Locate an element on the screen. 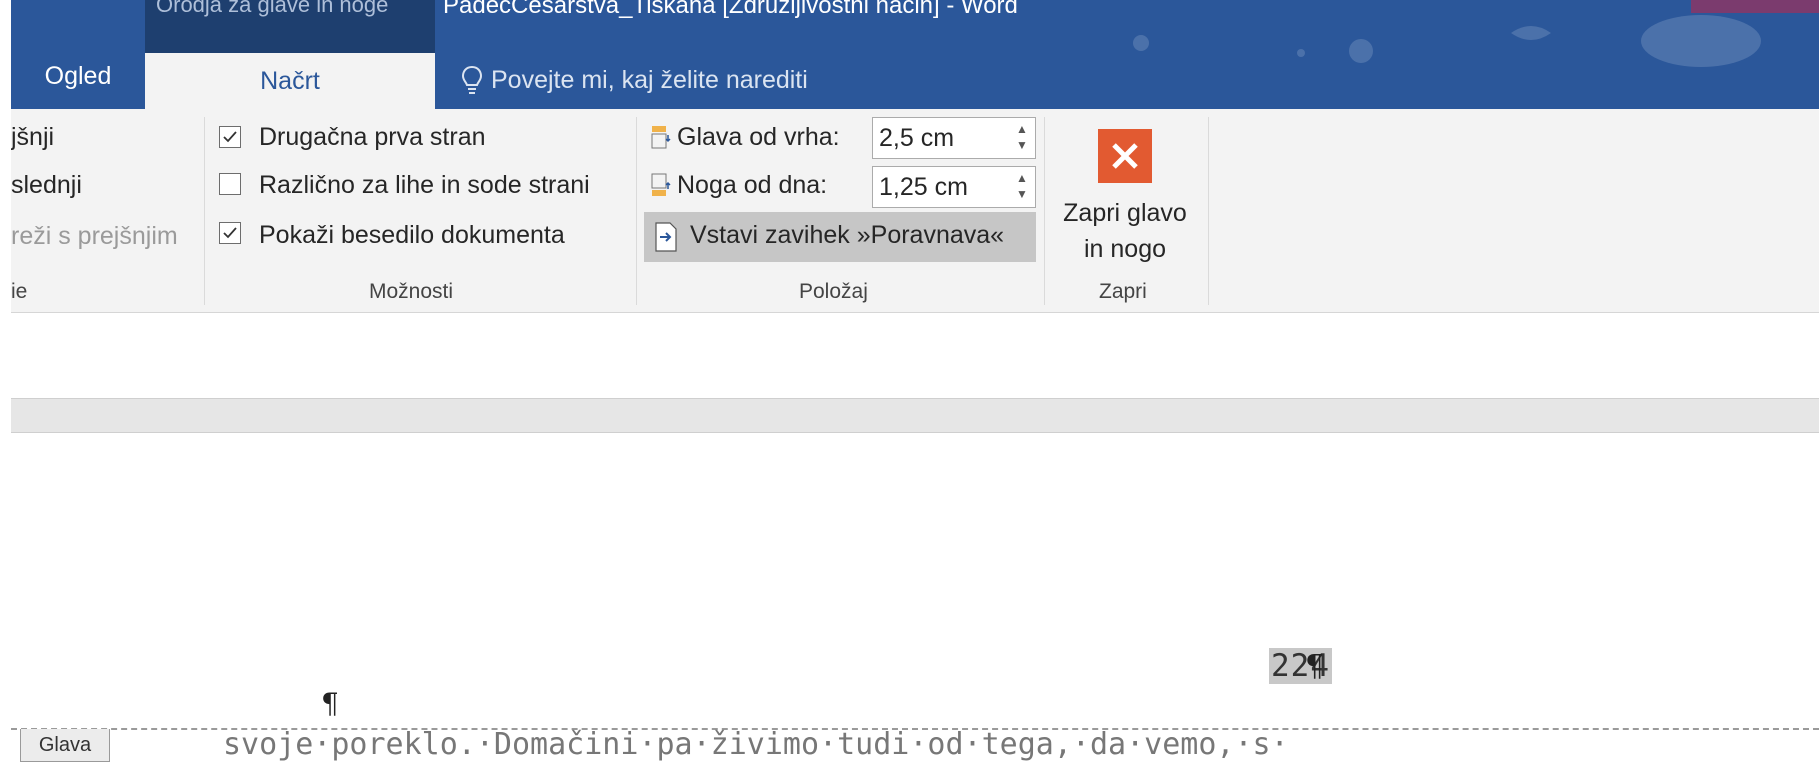 This screenshot has height=762, width=1819. header-from-top-label: Glava od vrha: is located at coordinates (758, 137).